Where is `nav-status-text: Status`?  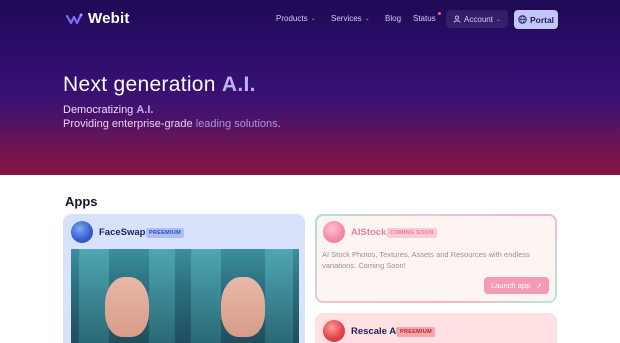 nav-status-text: Status is located at coordinates (424, 18).